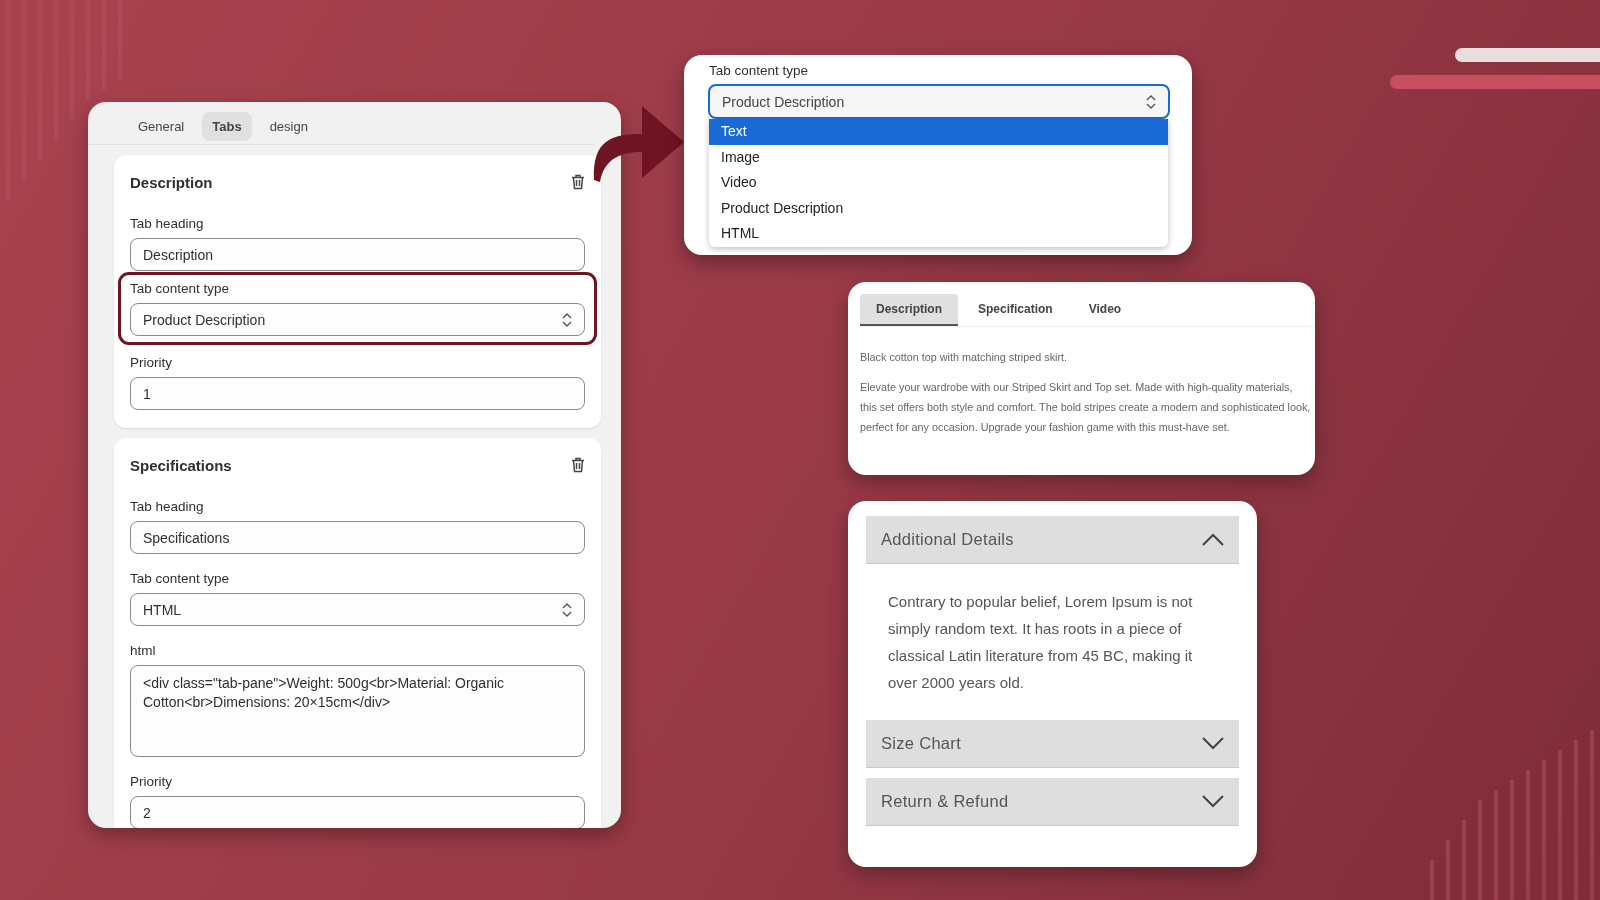 This screenshot has height=900, width=1600. Describe the element at coordinates (357, 609) in the screenshot. I see `select-field: HTML` at that location.